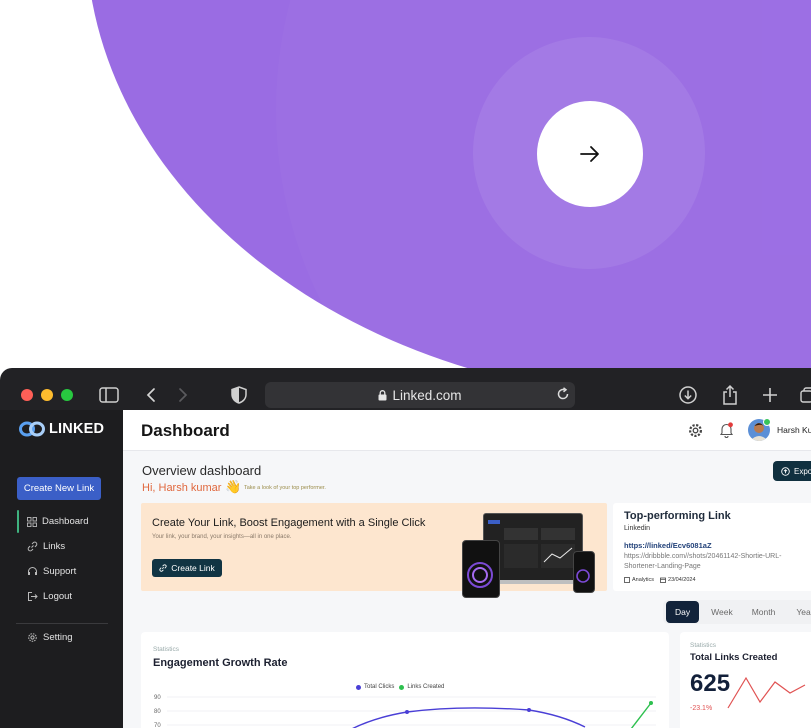 The width and height of the screenshot is (811, 728). Describe the element at coordinates (33, 596) in the screenshot. I see `logout-icon` at that location.